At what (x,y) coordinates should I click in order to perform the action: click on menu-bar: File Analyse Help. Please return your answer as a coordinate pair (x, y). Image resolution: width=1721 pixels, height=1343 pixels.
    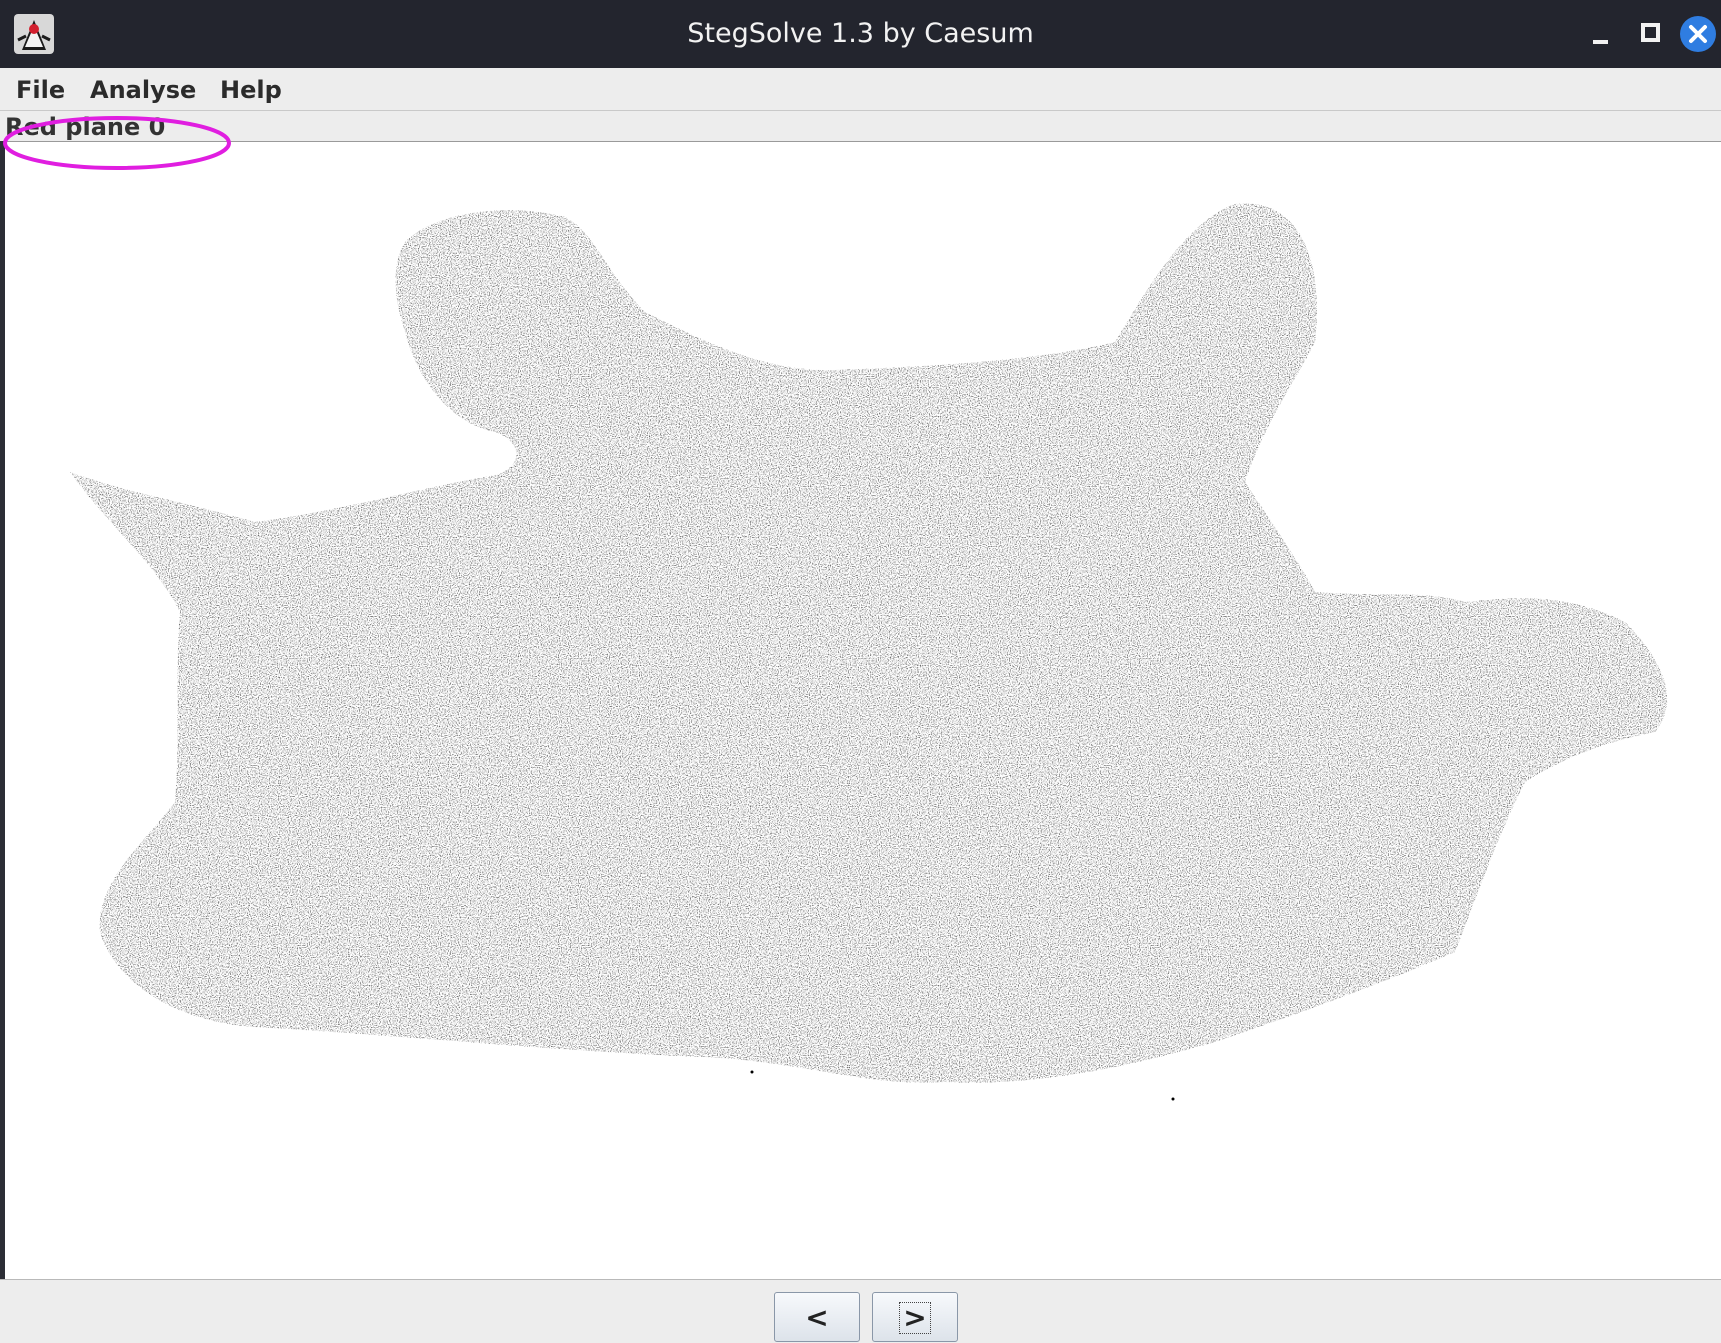
    Looking at the image, I should click on (860, 89).